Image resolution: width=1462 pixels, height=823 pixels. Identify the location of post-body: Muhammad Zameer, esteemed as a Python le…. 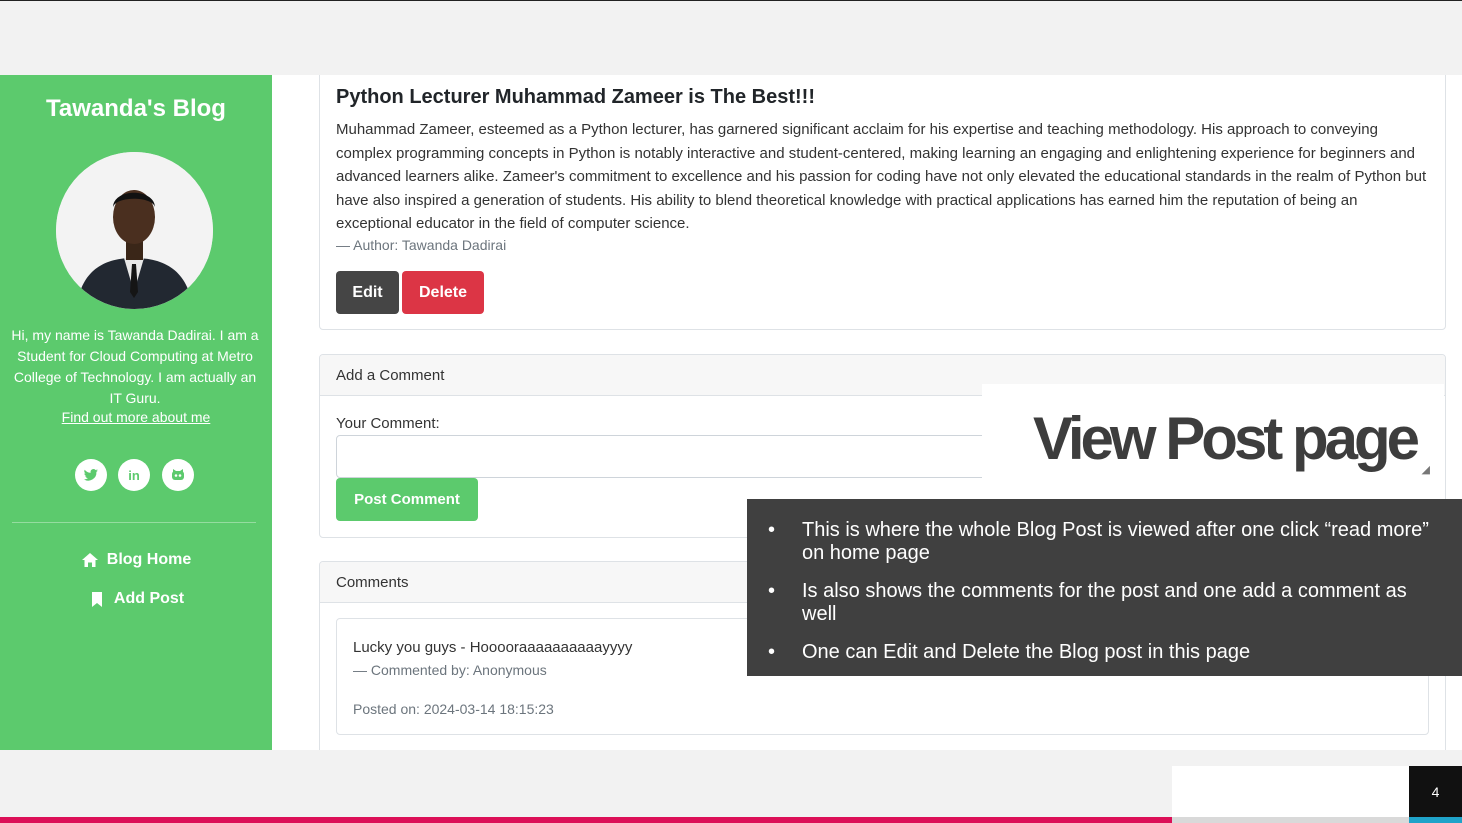
(881, 177).